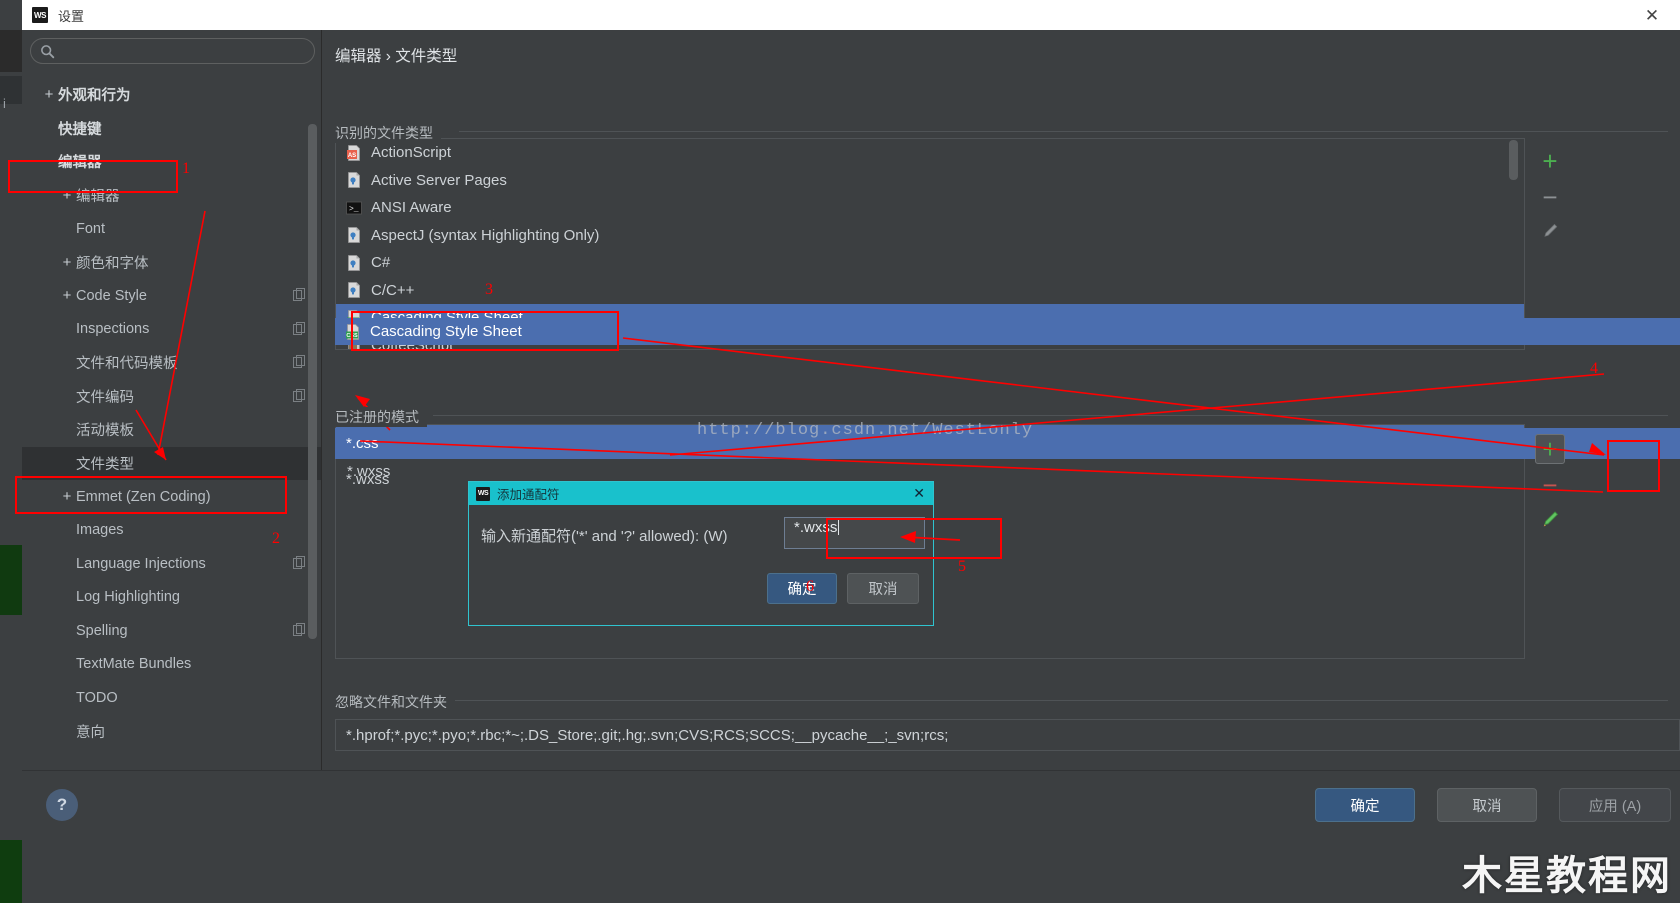 The width and height of the screenshot is (1680, 903). I want to click on search-container, so click(172, 51).